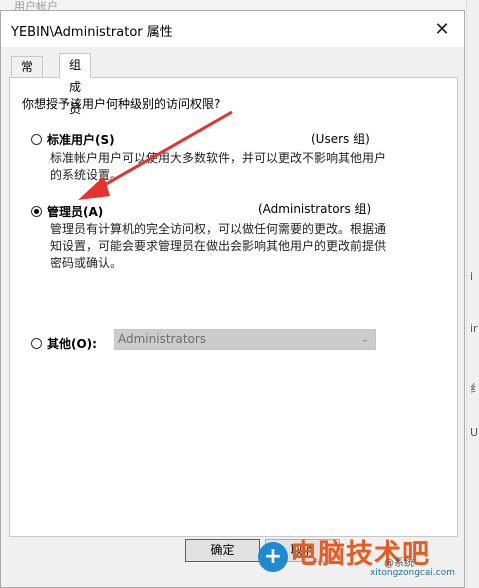  What do you see at coordinates (364, 339) in the screenshot?
I see `chevron-down-icon: ⌄` at bounding box center [364, 339].